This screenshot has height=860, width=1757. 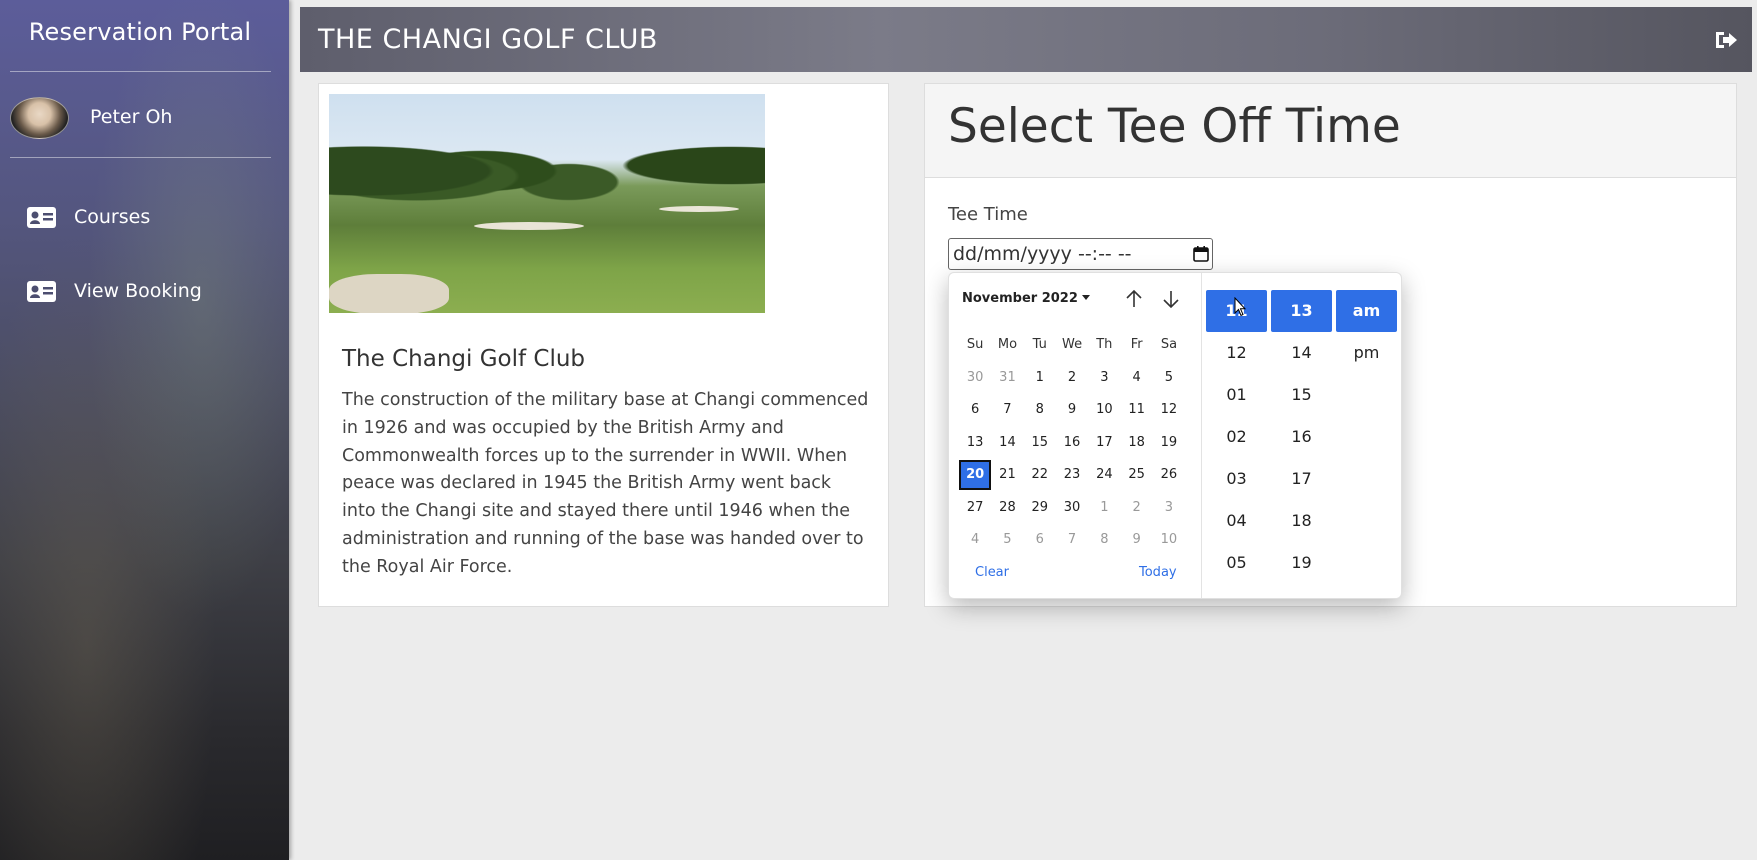 I want to click on ampm-column: am pm, so click(x=1366, y=332).